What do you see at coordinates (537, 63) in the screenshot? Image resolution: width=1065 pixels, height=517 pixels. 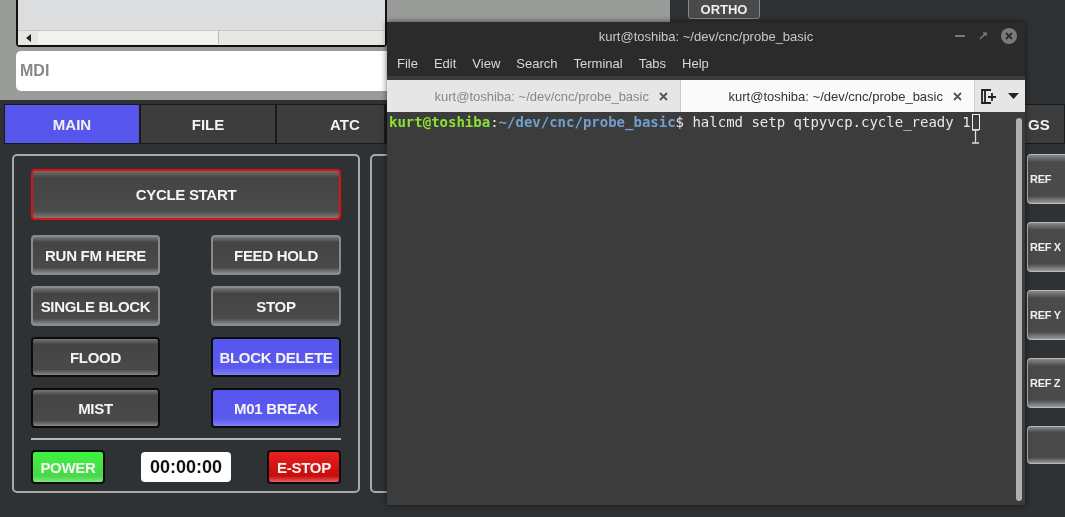 I see `menu-item: Search` at bounding box center [537, 63].